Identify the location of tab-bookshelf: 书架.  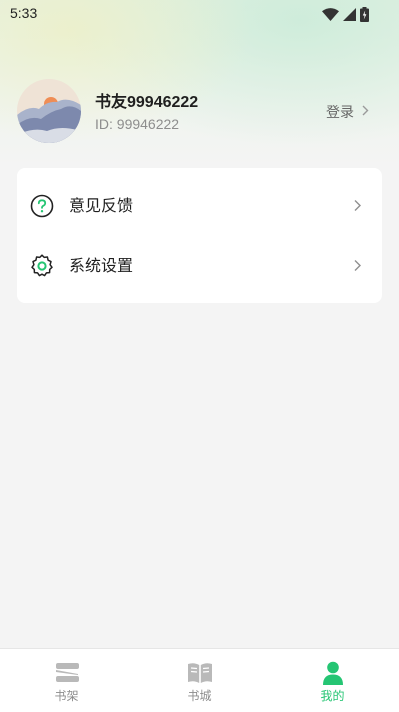
(66, 680).